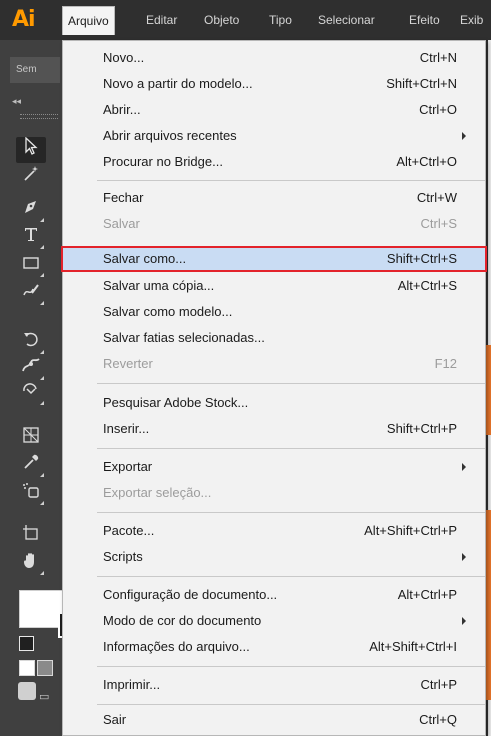 This screenshot has height=736, width=491. I want to click on menu-item-salvar-como: Salvar como... Shift+Ctrl+S, so click(274, 259).